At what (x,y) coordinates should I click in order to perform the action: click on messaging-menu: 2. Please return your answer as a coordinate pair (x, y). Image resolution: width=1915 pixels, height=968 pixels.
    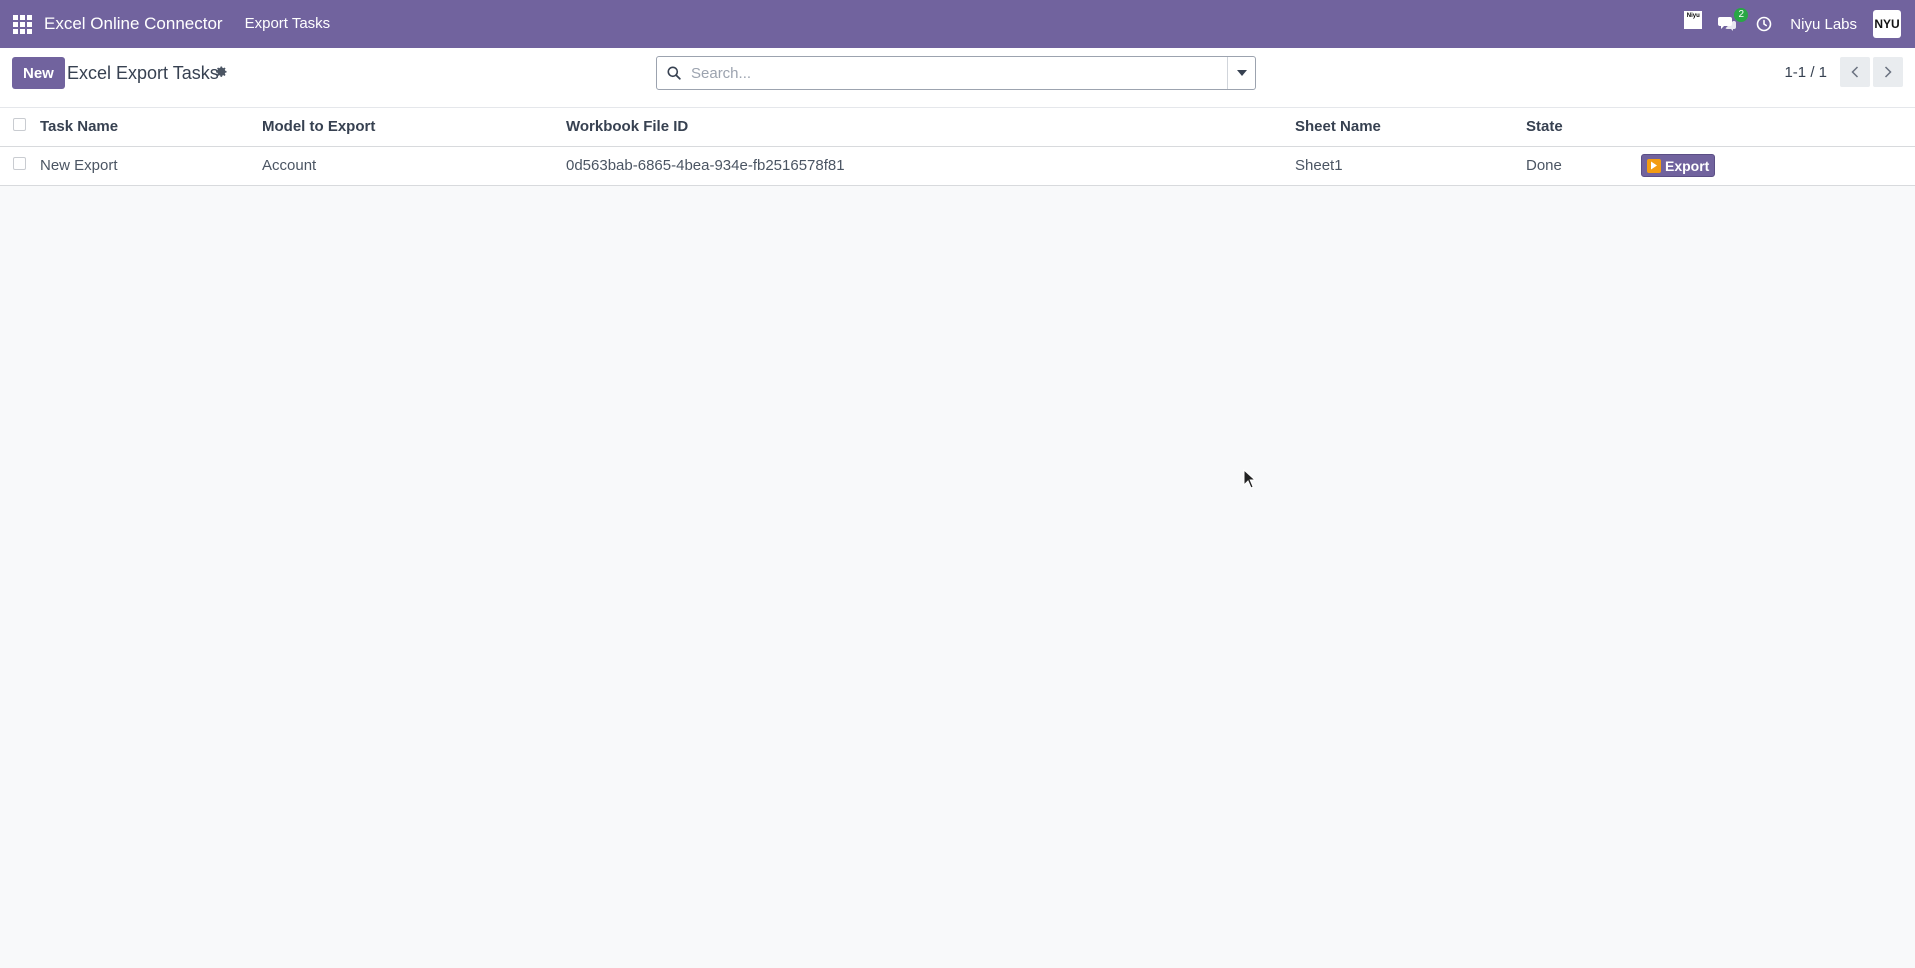
    Looking at the image, I should click on (1733, 21).